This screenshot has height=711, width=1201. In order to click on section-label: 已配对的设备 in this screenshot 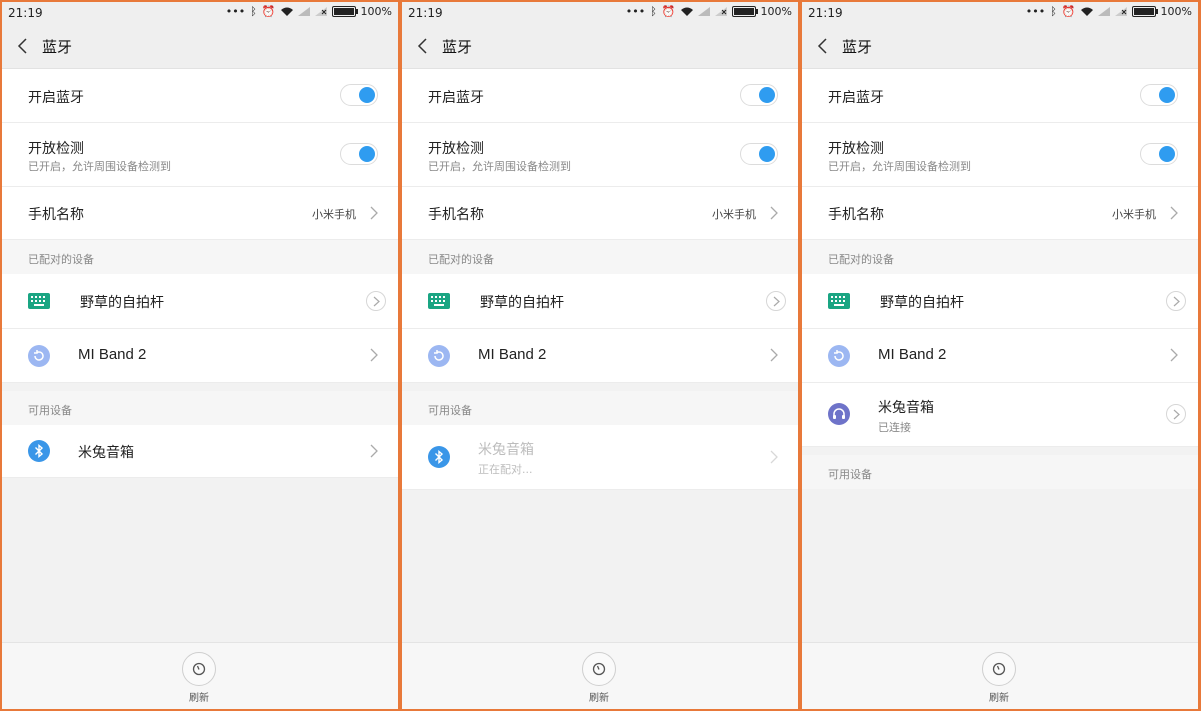, I will do `click(61, 259)`.